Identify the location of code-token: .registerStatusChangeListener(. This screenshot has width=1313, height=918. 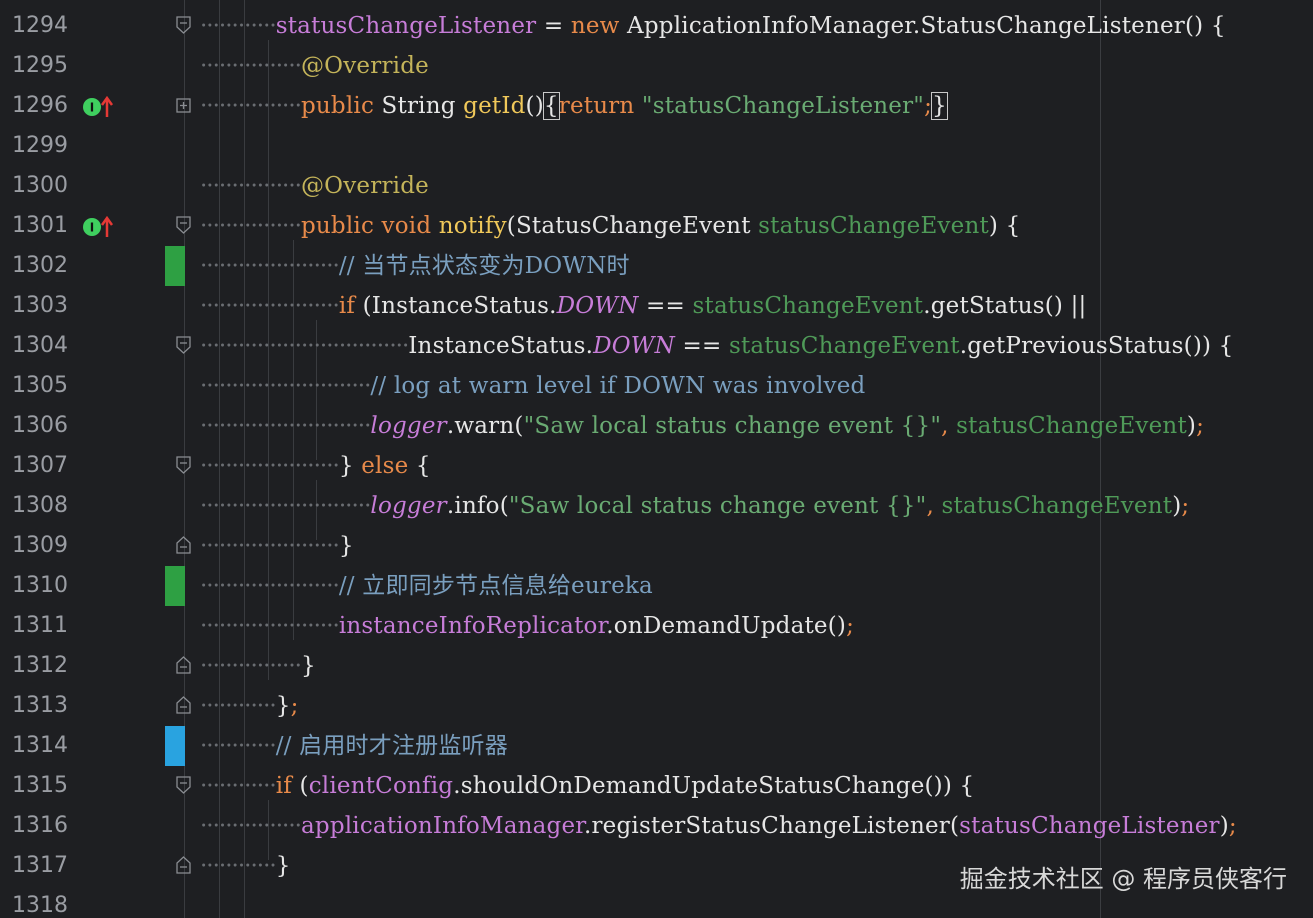
(771, 826).